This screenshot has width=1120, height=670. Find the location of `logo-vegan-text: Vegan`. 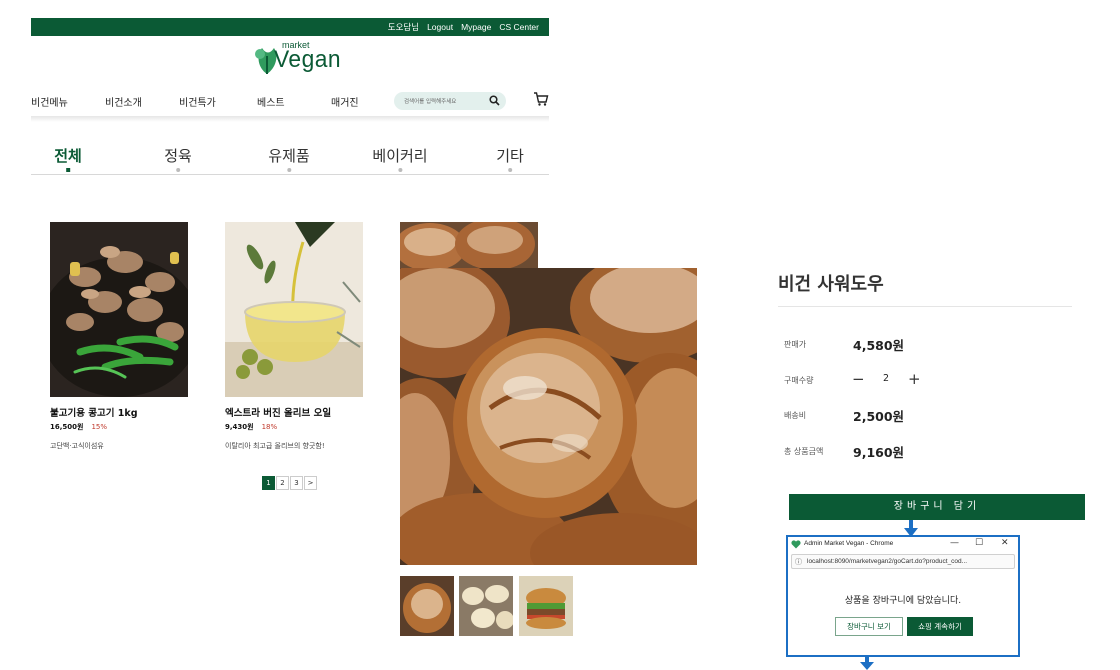

logo-vegan-text: Vegan is located at coordinates (308, 59).